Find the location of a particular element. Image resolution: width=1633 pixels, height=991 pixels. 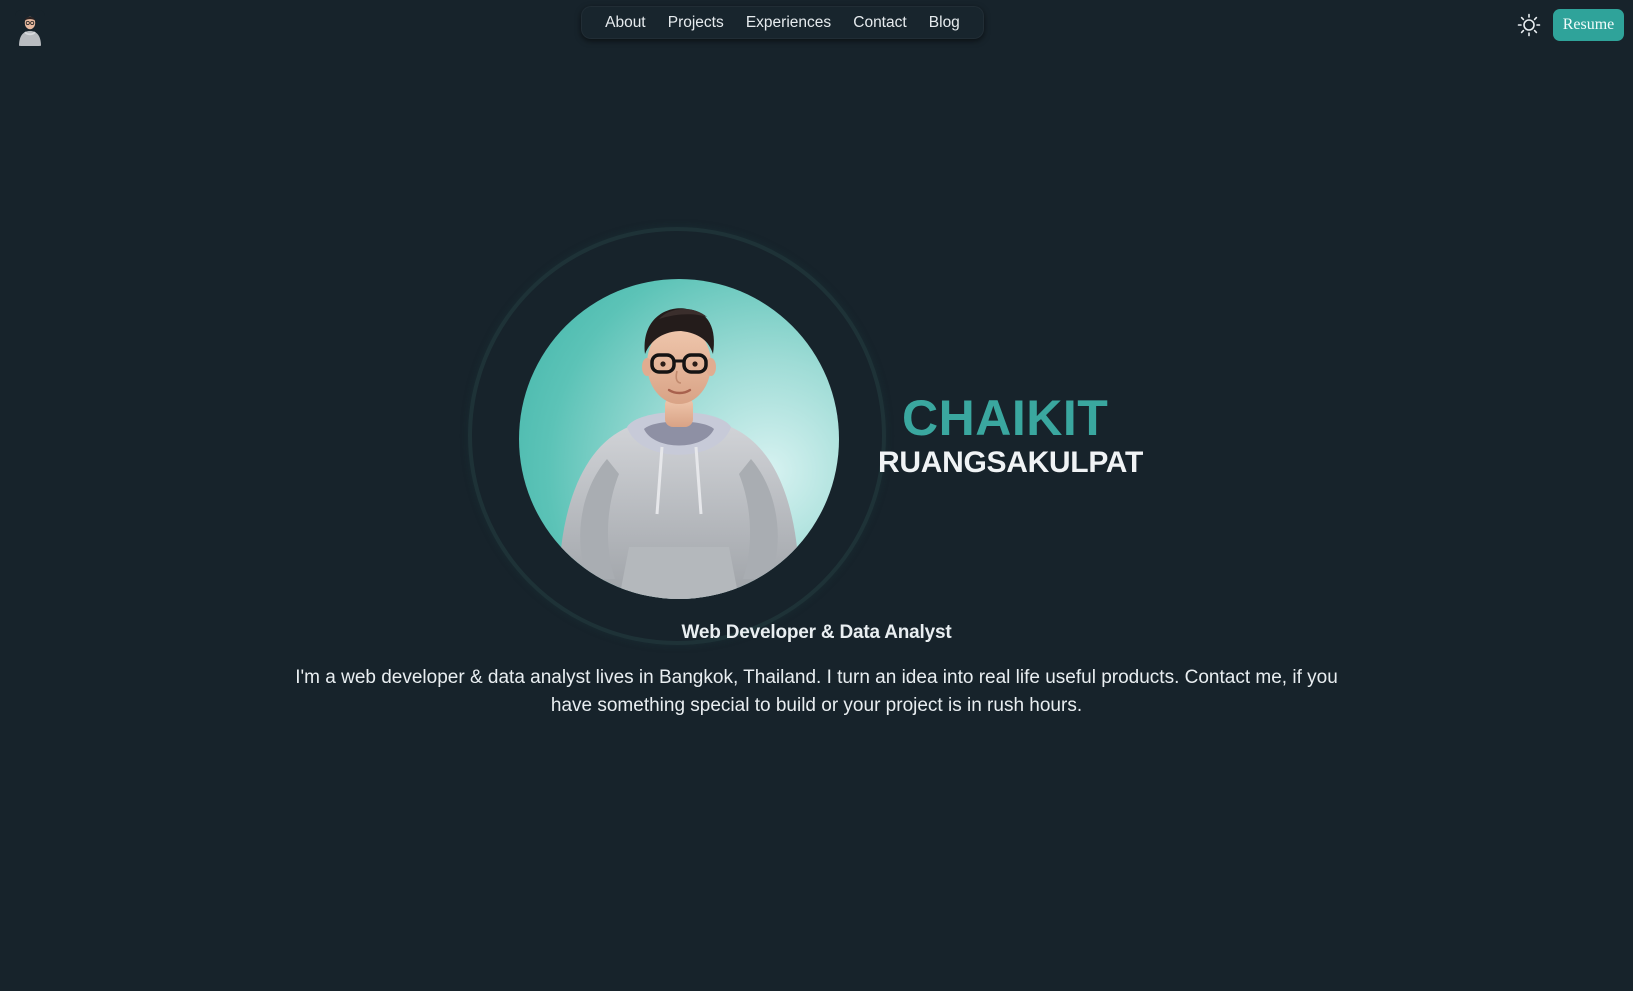

profile-avatar is located at coordinates (679, 439).